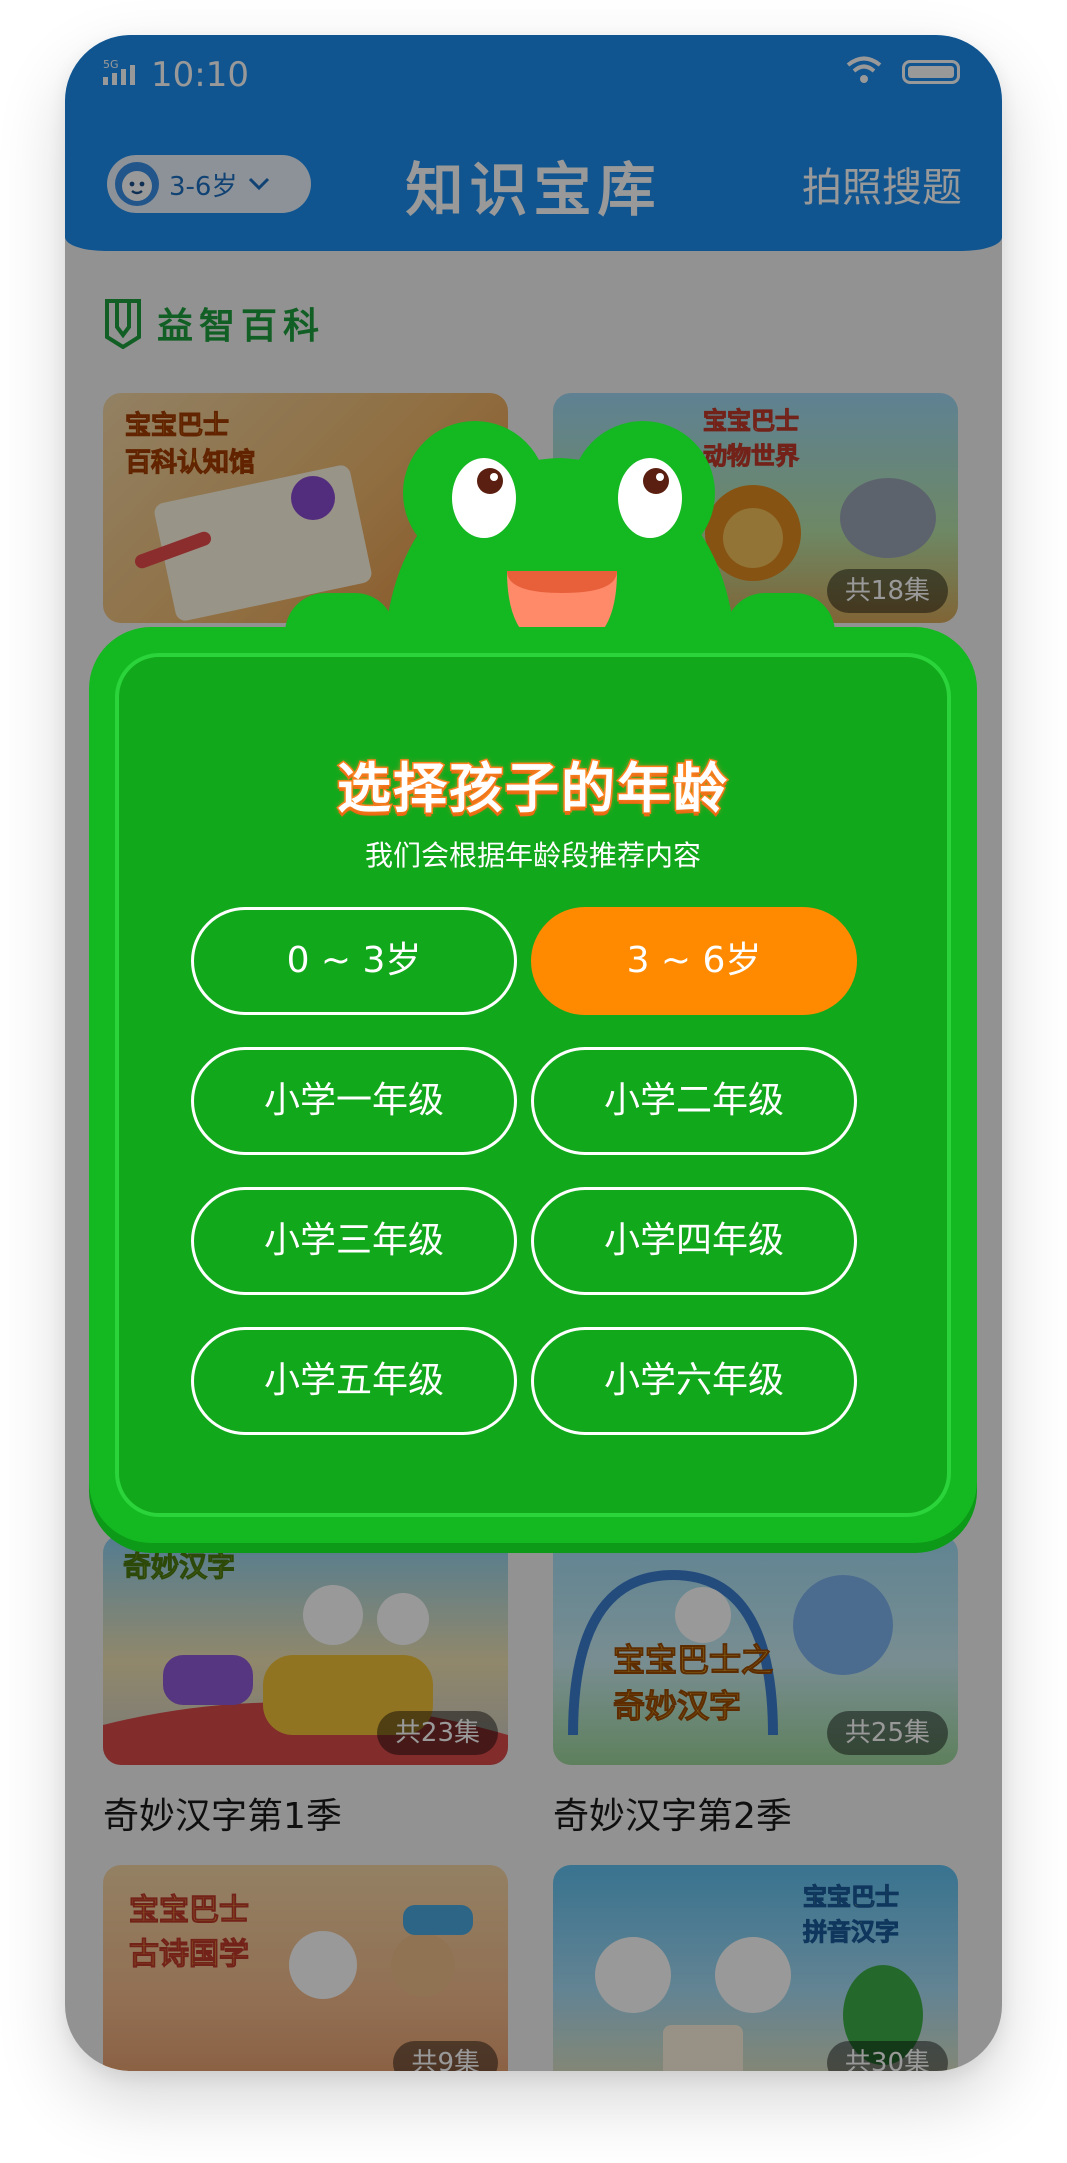  What do you see at coordinates (694, 1101) in the screenshot?
I see `age-option-grade-2: 小学二年级` at bounding box center [694, 1101].